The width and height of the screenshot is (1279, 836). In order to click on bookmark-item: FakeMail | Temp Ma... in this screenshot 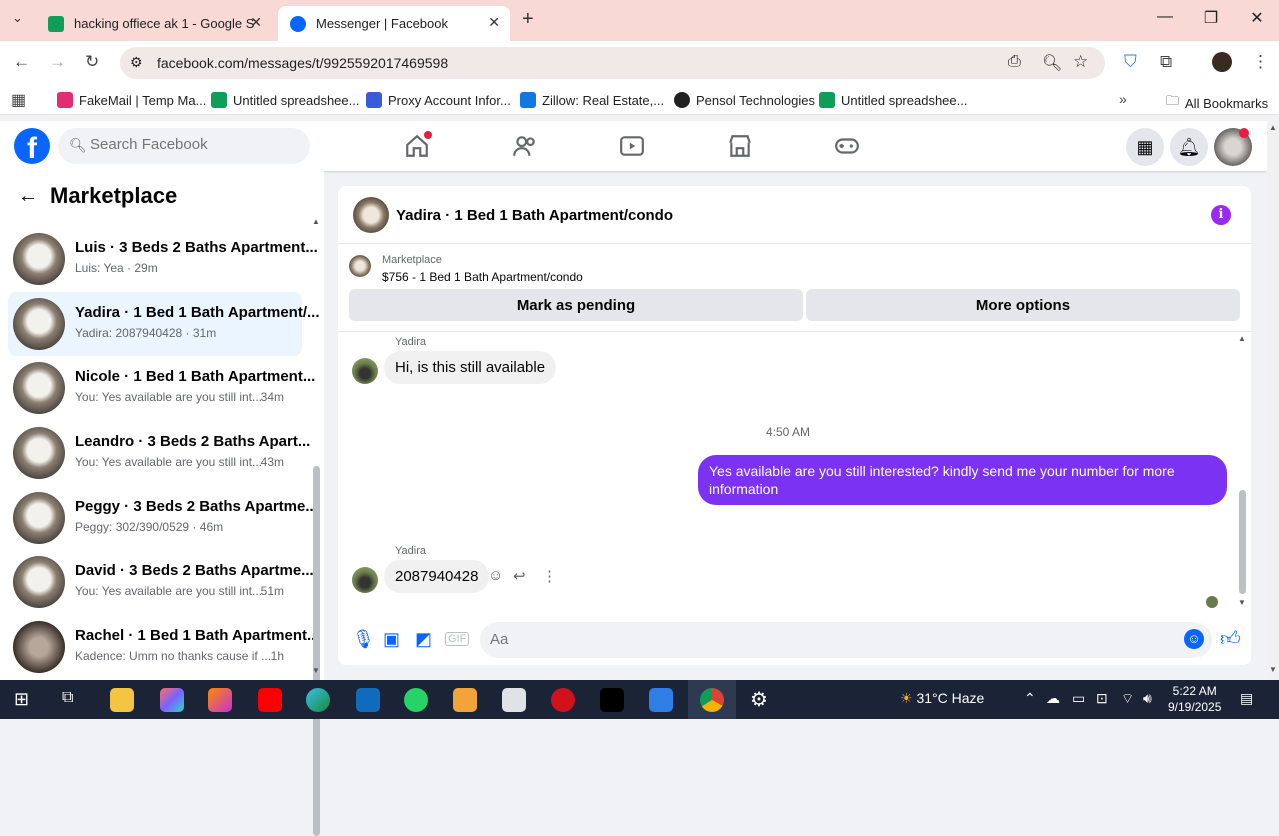, I will do `click(131, 100)`.